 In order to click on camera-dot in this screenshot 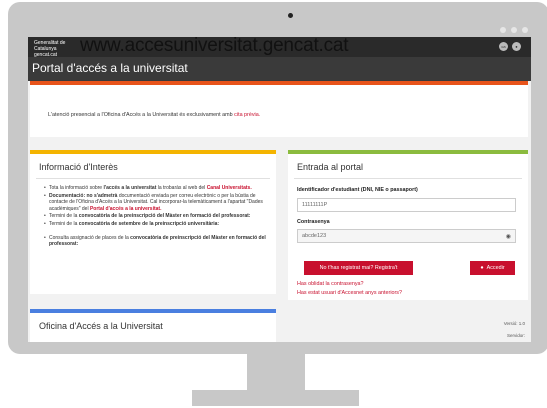, I will do `click(290, 15)`.